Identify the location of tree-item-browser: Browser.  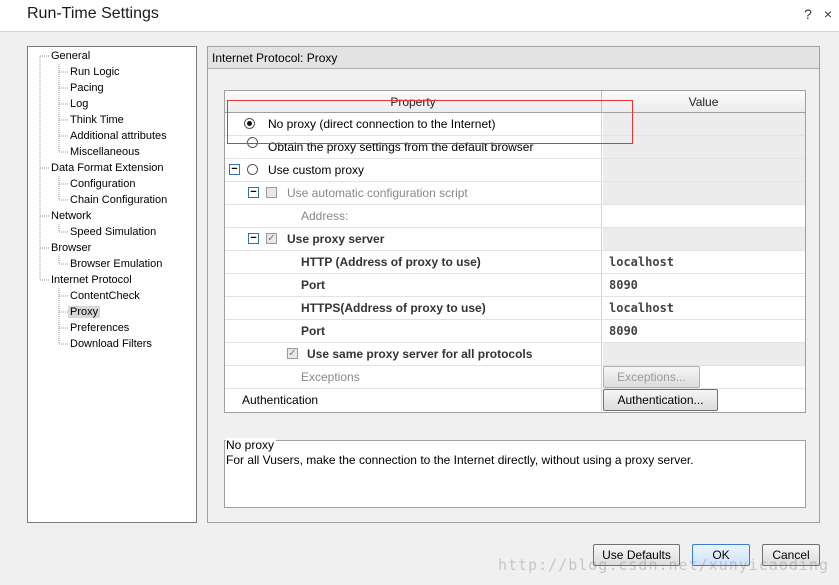
(71, 248).